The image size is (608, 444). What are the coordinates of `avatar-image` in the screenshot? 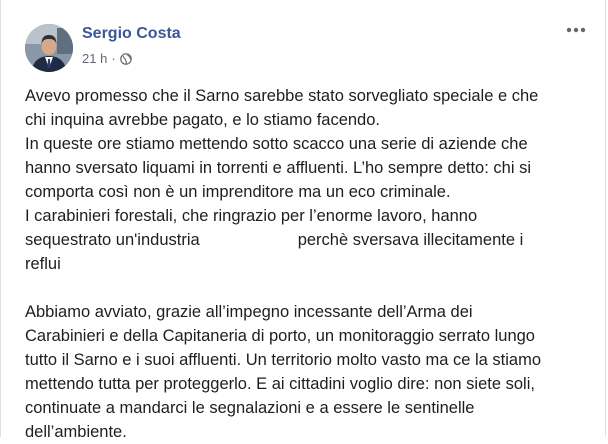 It's located at (49, 48).